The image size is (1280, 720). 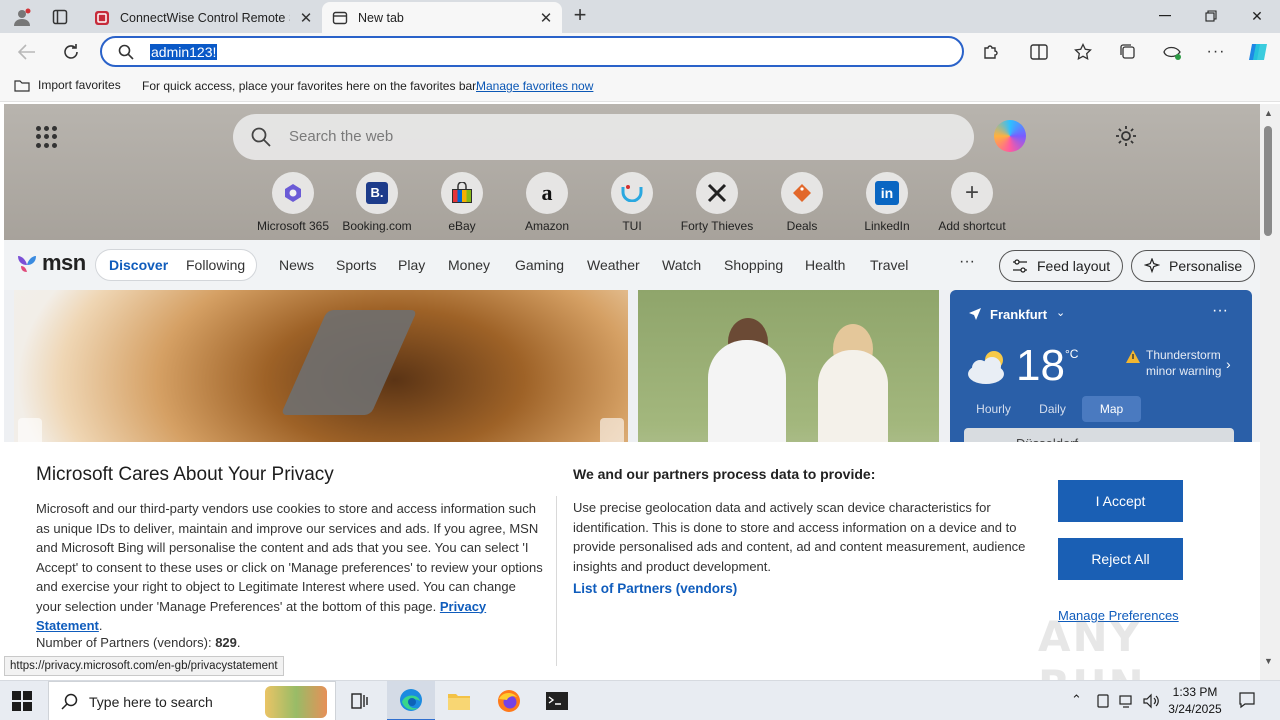 I want to click on nav-travel: Travel, so click(x=889, y=265).